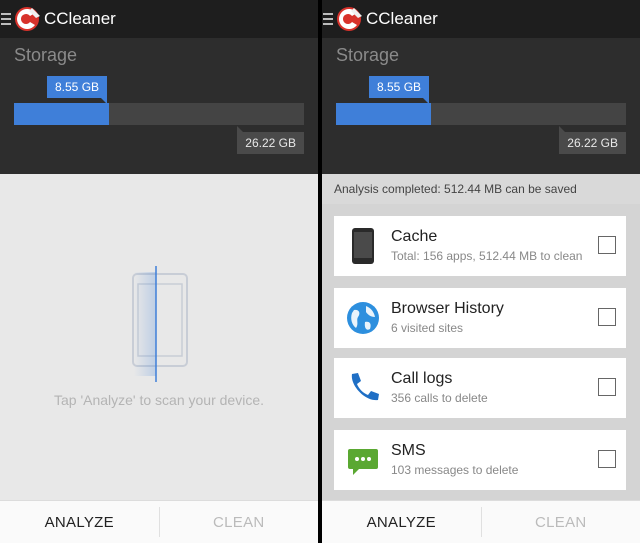 The width and height of the screenshot is (640, 543). What do you see at coordinates (455, 470) in the screenshot?
I see `item-subtitle: 103 messages to delete` at bounding box center [455, 470].